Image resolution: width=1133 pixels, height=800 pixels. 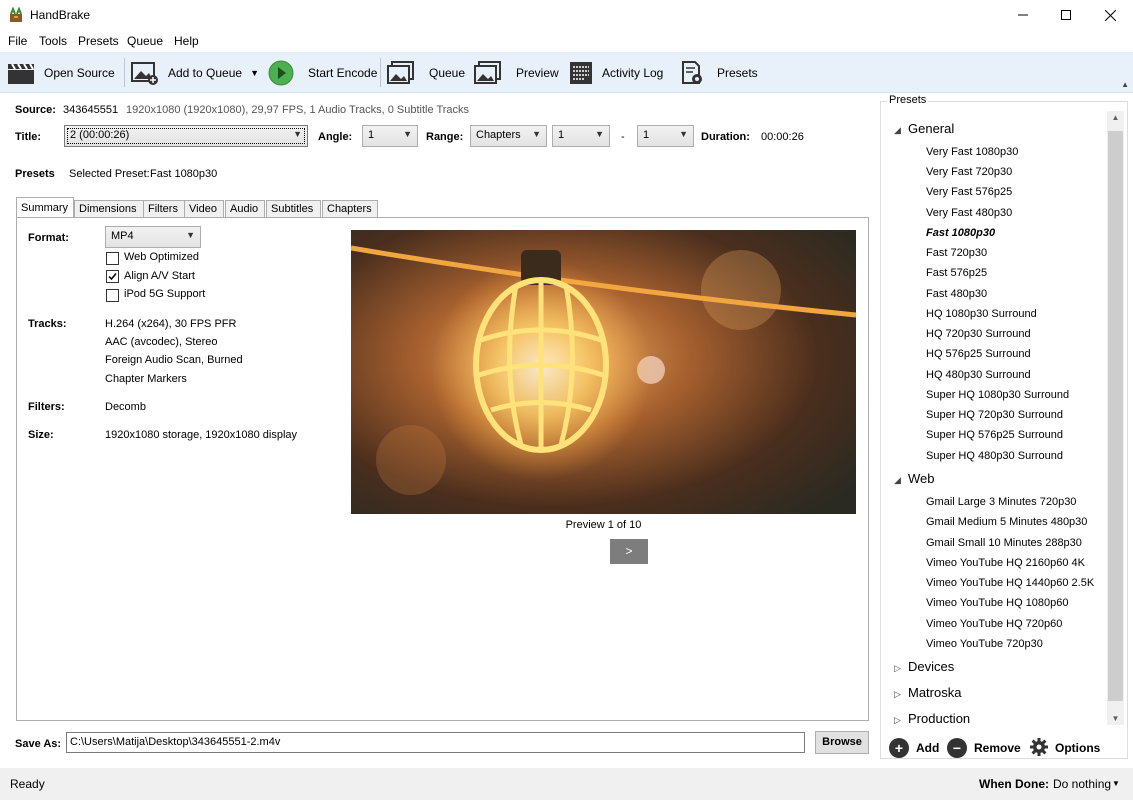 What do you see at coordinates (984, 644) in the screenshot?
I see `preset-item: Vimeo YouTube 720p30` at bounding box center [984, 644].